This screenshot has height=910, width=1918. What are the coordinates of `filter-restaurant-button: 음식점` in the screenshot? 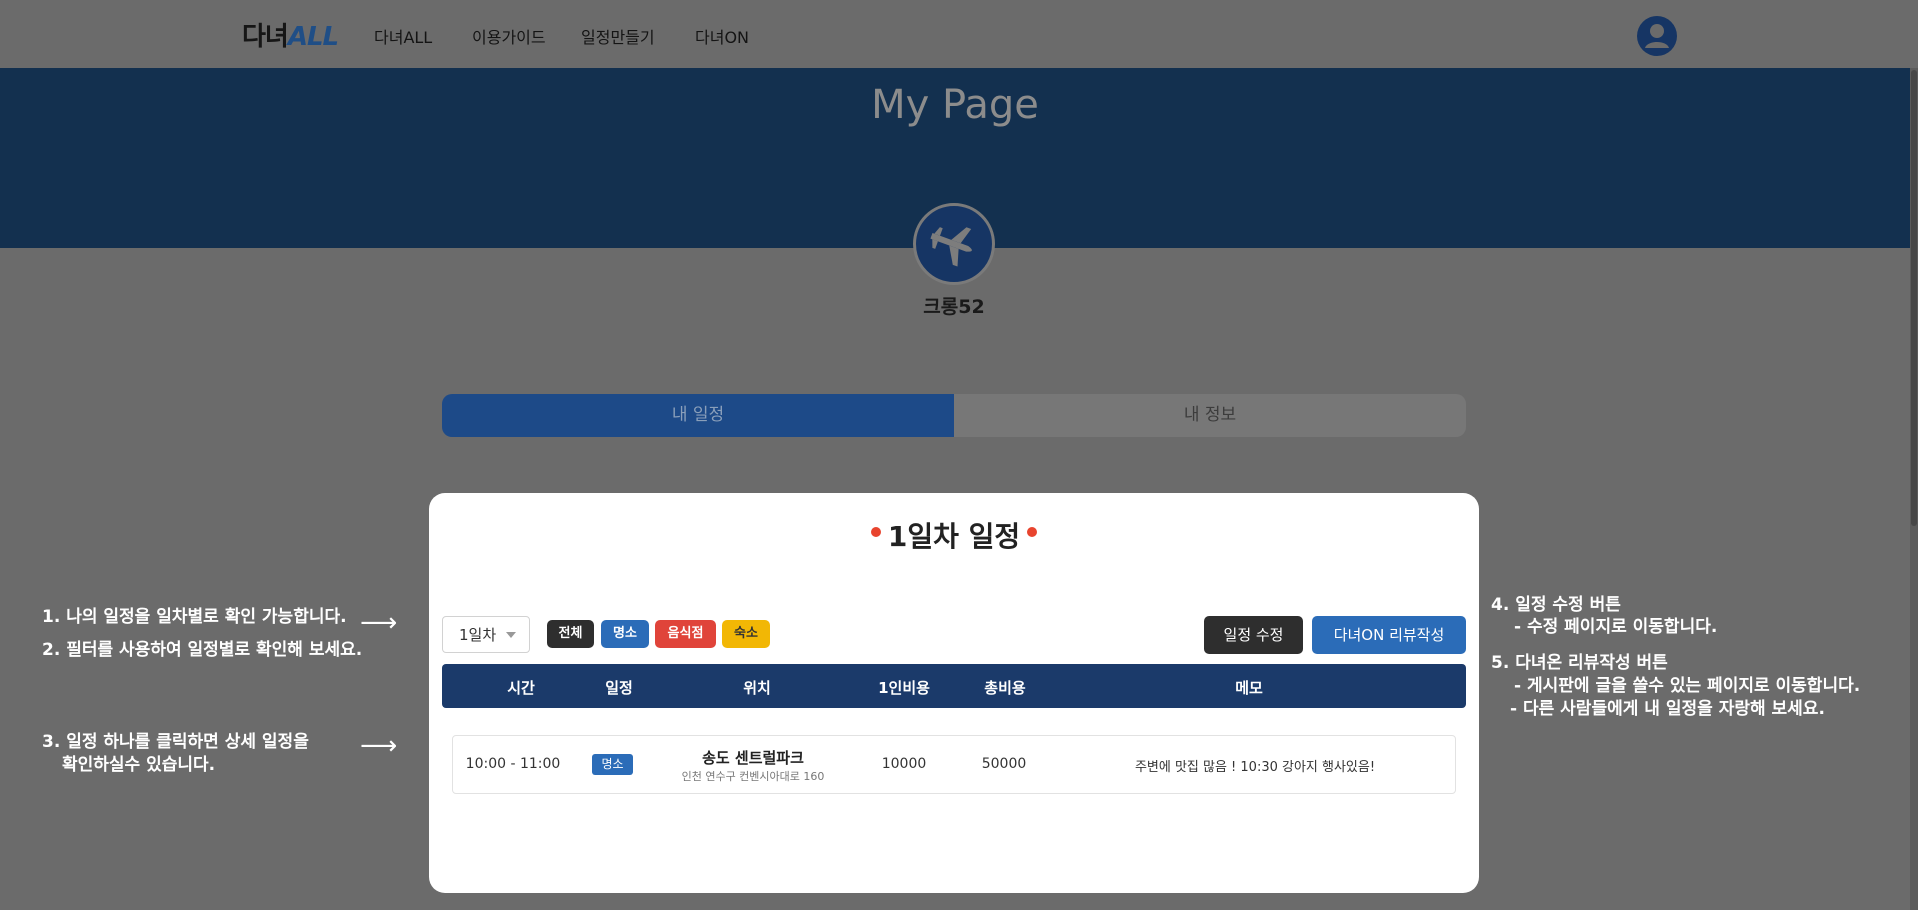 It's located at (685, 634).